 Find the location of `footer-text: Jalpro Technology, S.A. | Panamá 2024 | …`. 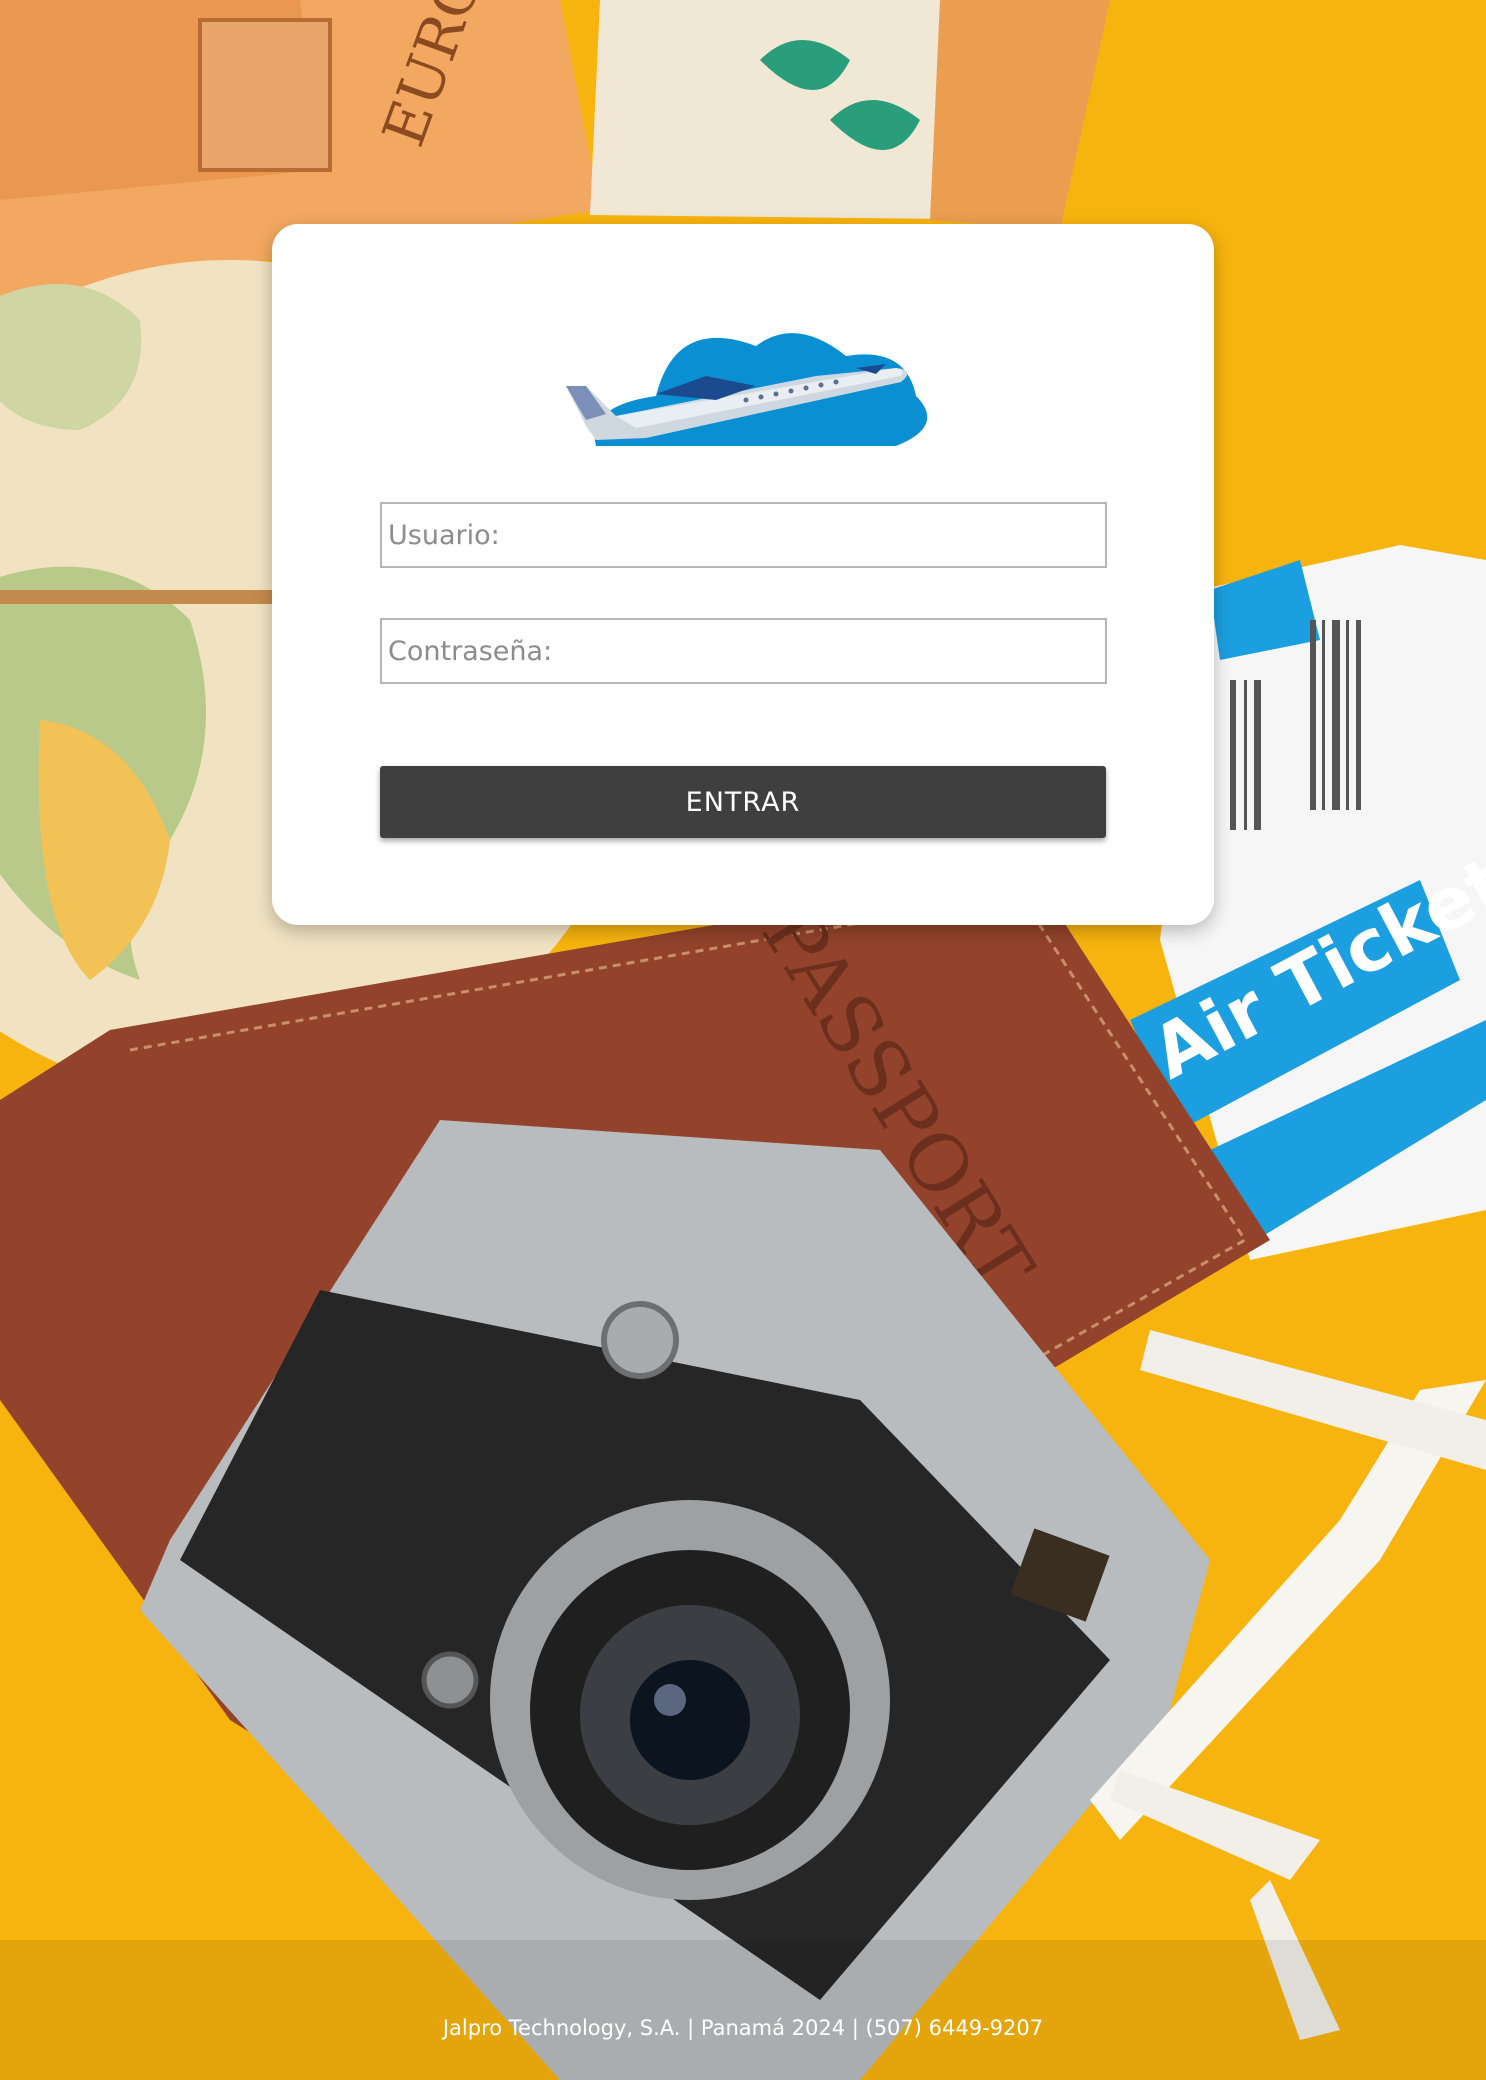

footer-text: Jalpro Technology, S.A. | Panamá 2024 | … is located at coordinates (743, 2028).